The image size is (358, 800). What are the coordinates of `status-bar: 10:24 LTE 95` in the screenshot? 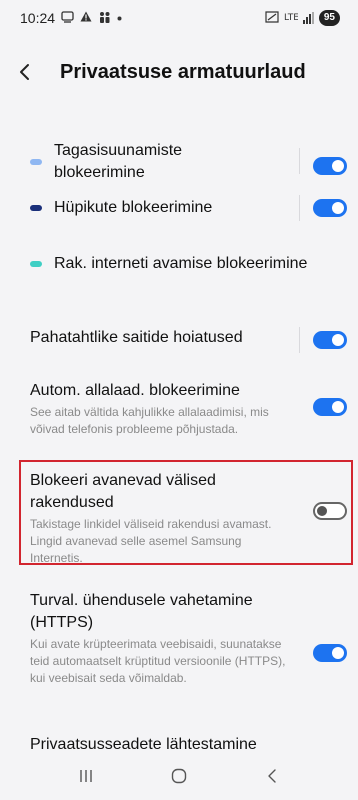 It's located at (179, 18).